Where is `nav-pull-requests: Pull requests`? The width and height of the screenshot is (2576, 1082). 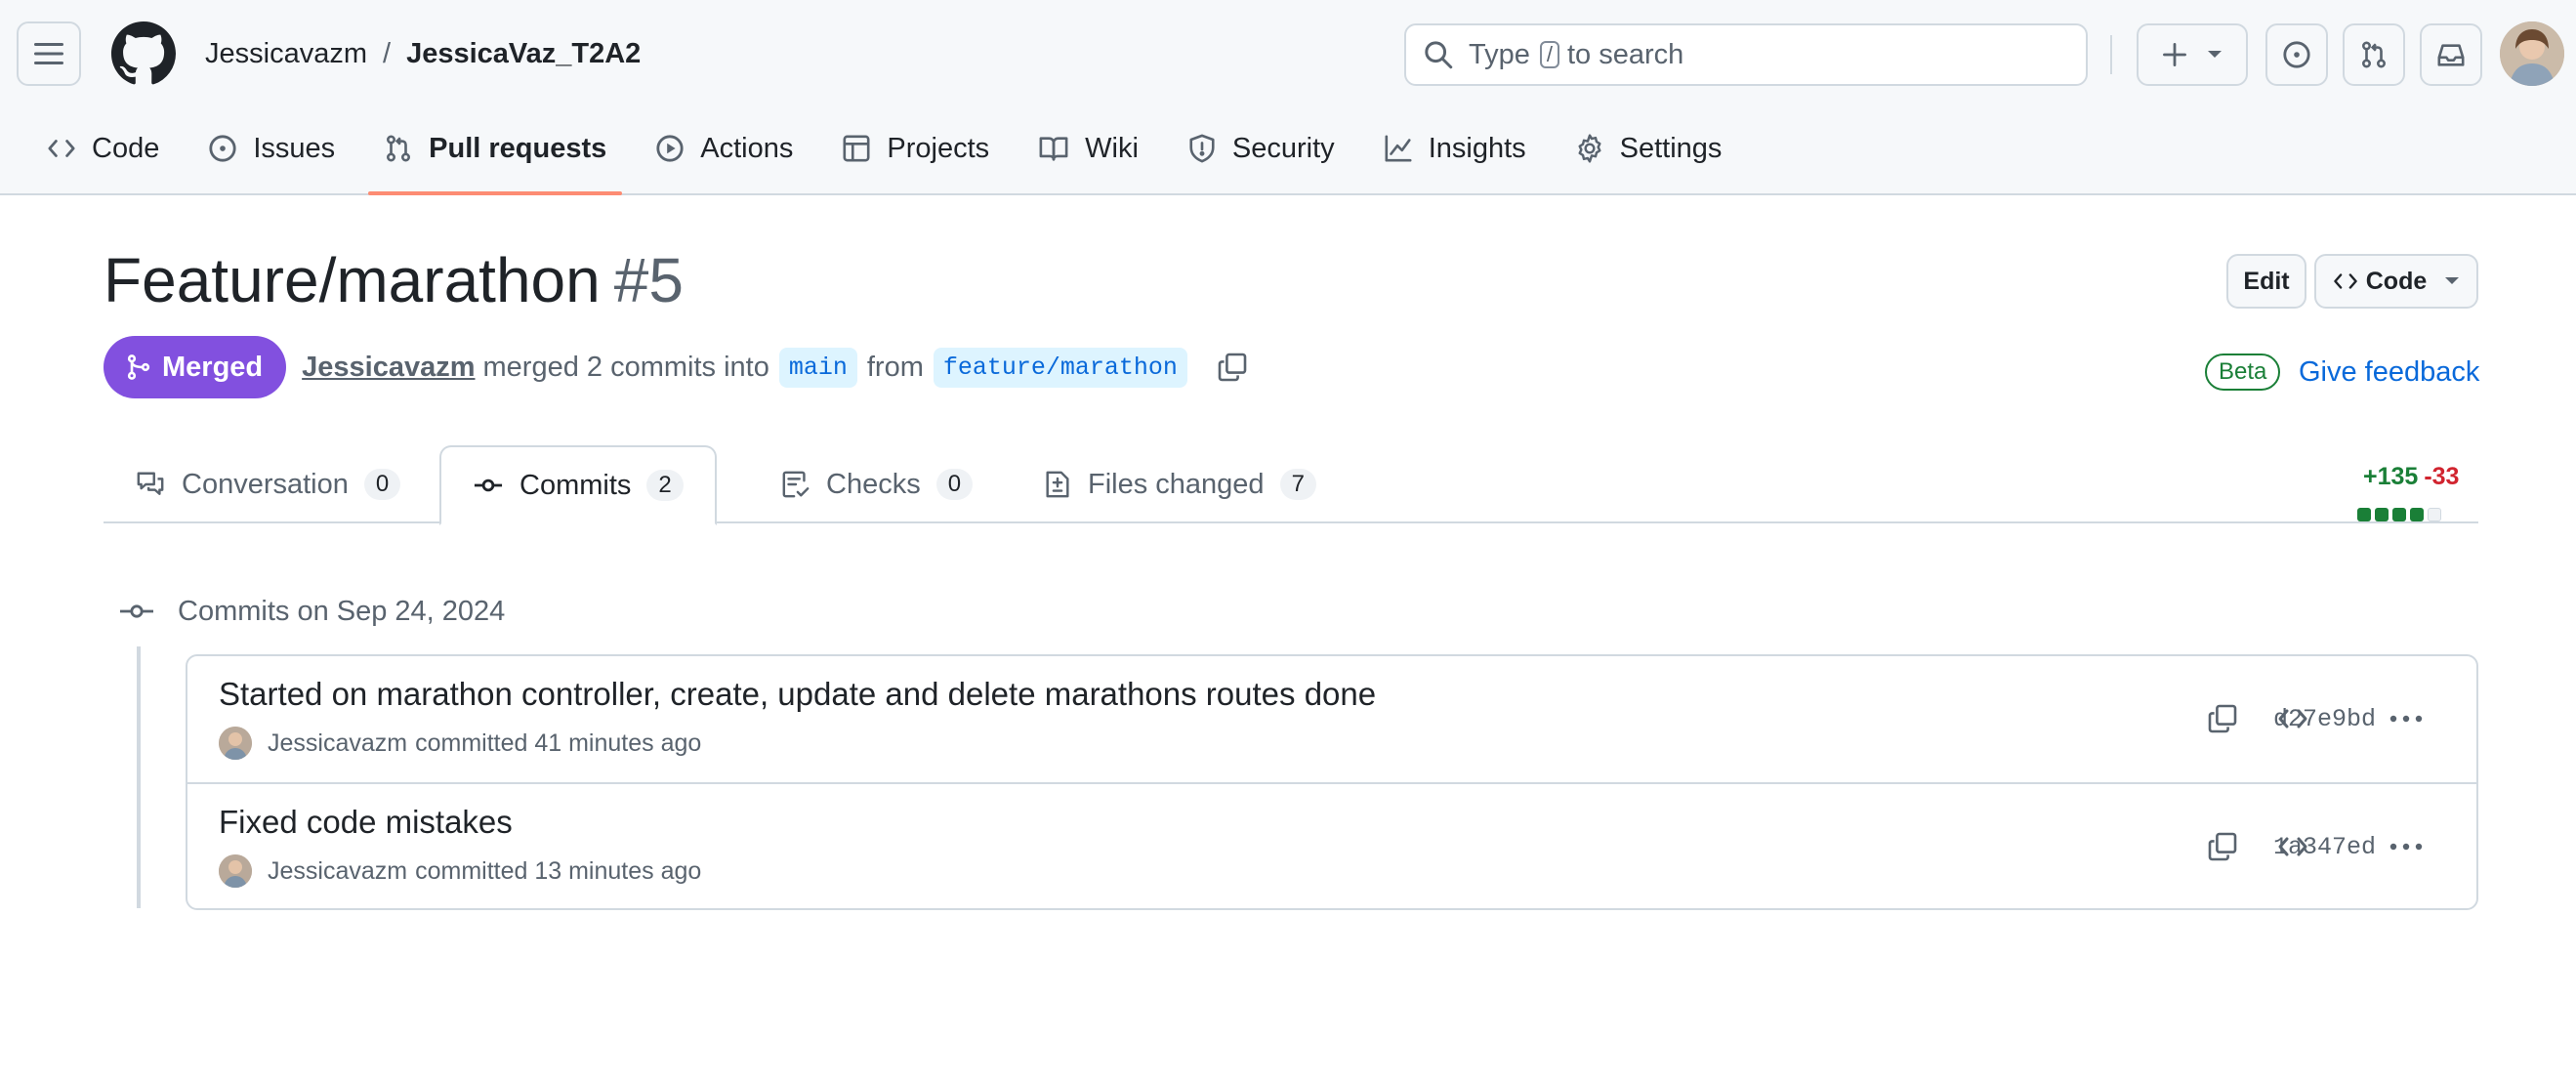
nav-pull-requests: Pull requests is located at coordinates (496, 155).